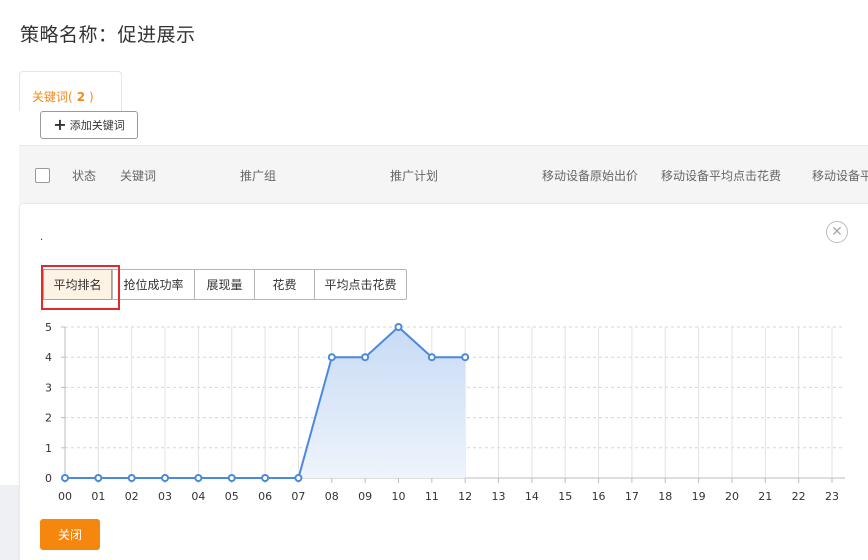 The width and height of the screenshot is (868, 560). What do you see at coordinates (70, 534) in the screenshot?
I see `close-button: 关闭` at bounding box center [70, 534].